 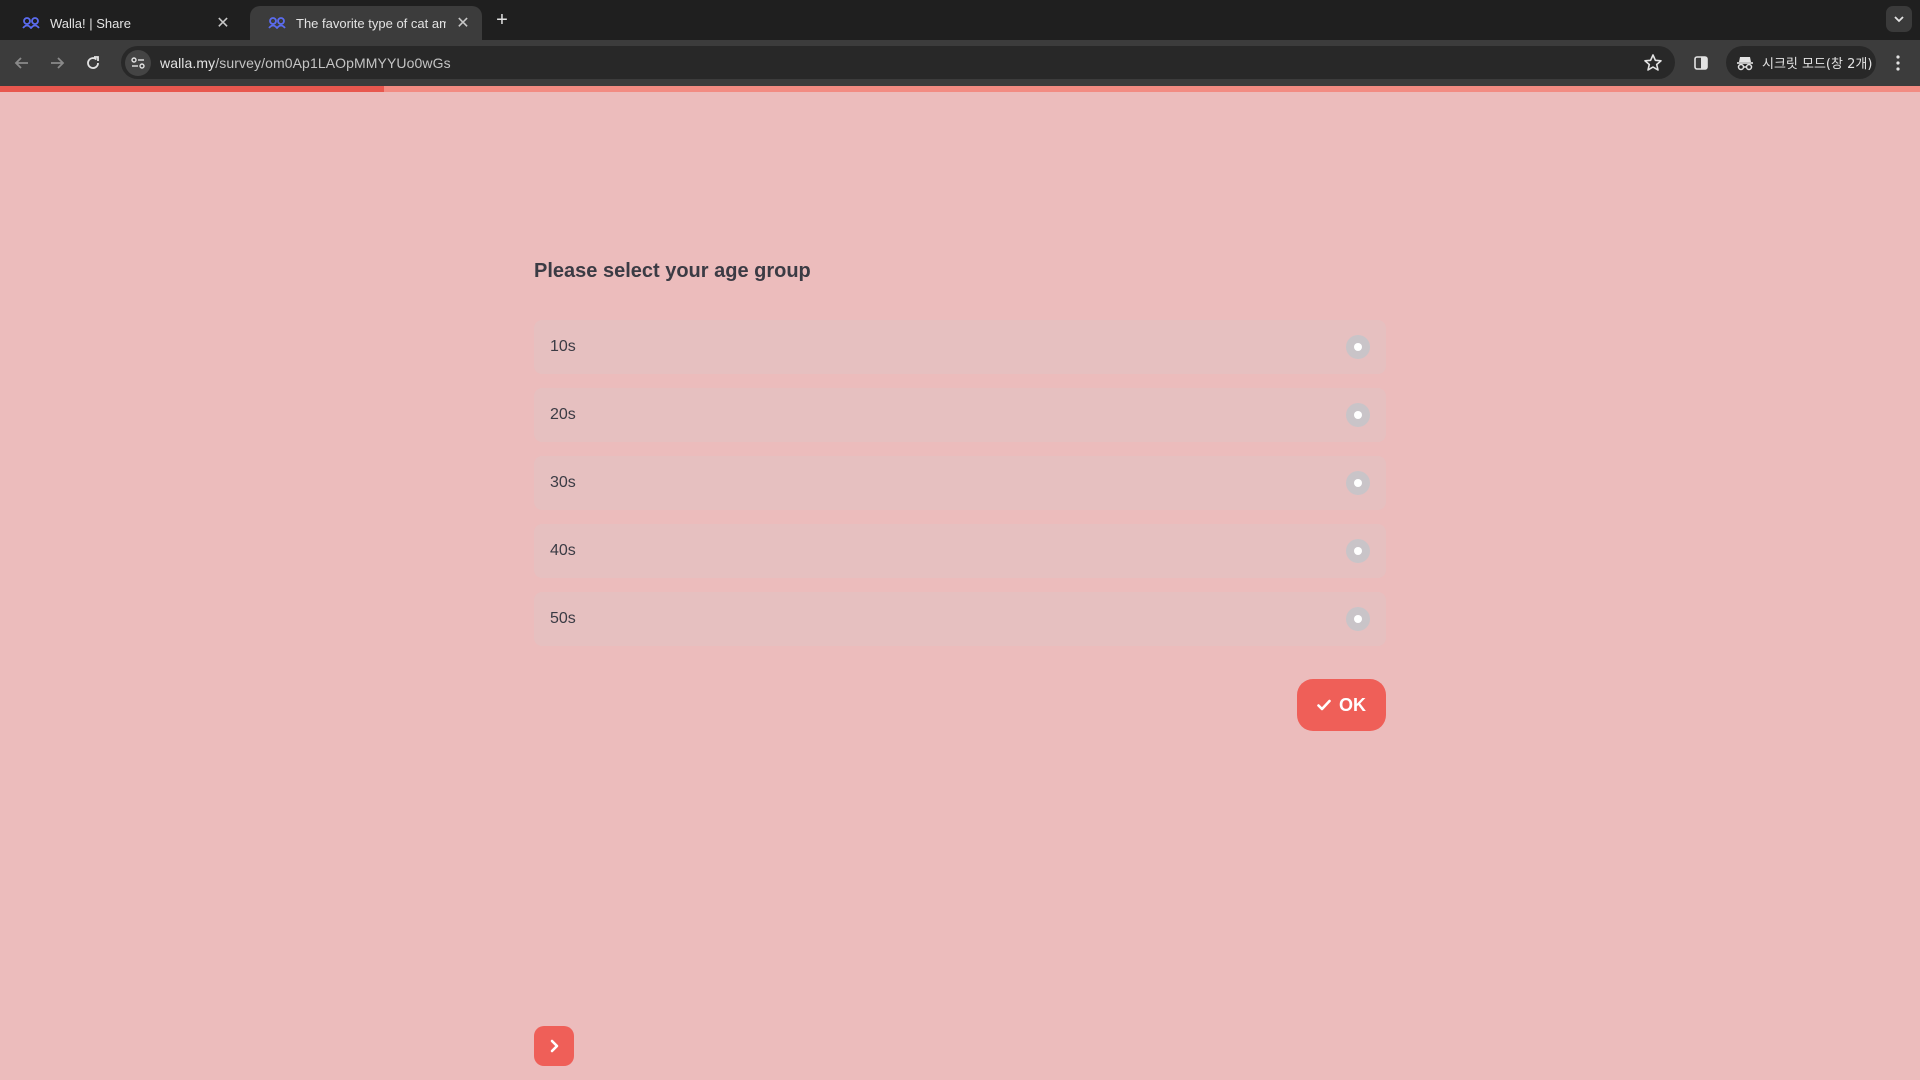 What do you see at coordinates (1701, 63) in the screenshot?
I see `side-panel-icon` at bounding box center [1701, 63].